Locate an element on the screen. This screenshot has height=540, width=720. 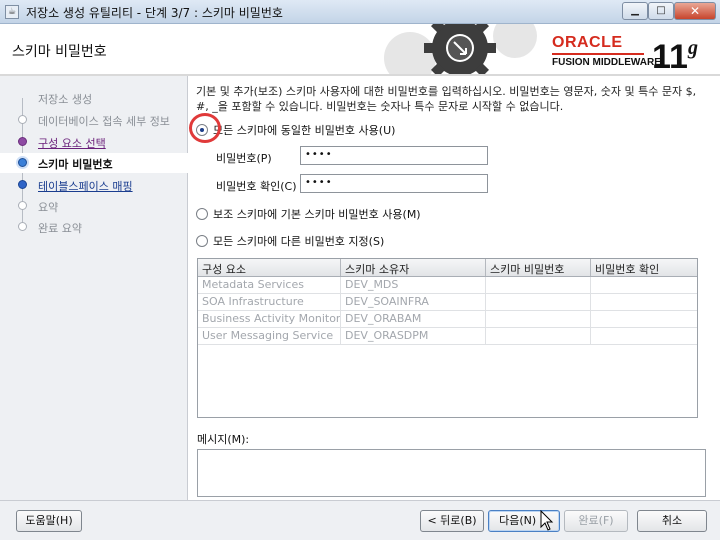
product-name: FUSION MIDDLEWARE is located at coordinates (606, 62).